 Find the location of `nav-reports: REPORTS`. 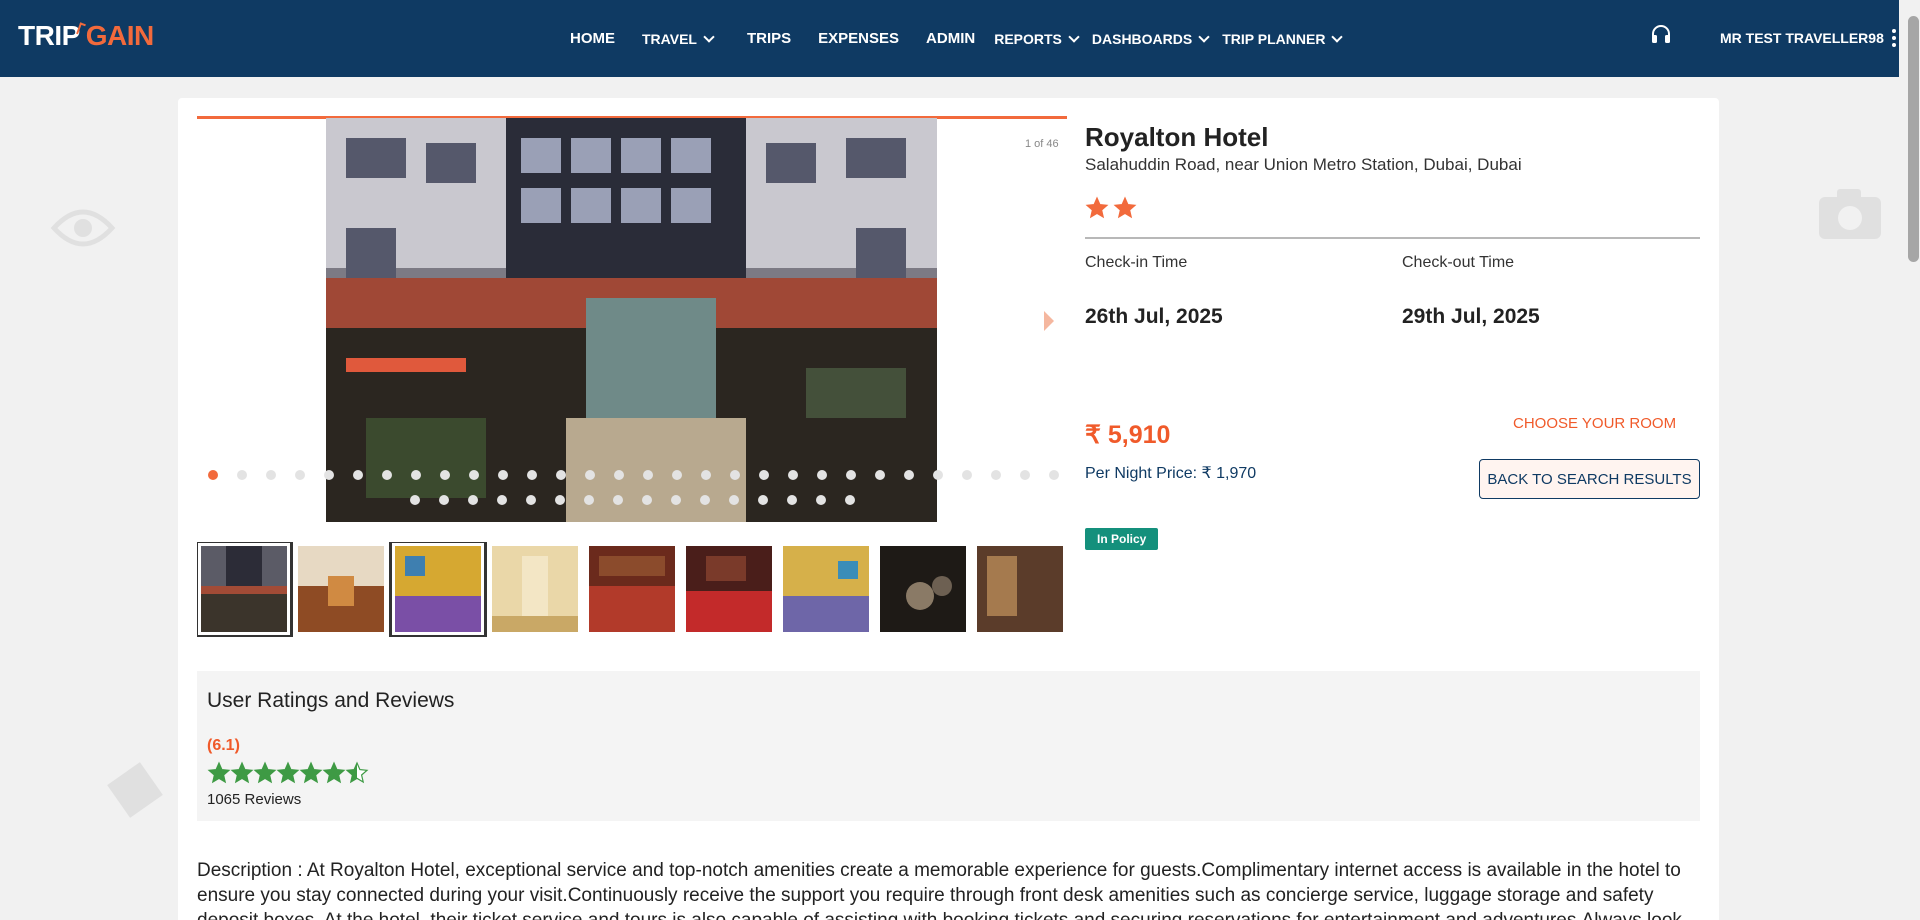

nav-reports: REPORTS is located at coordinates (1037, 39).